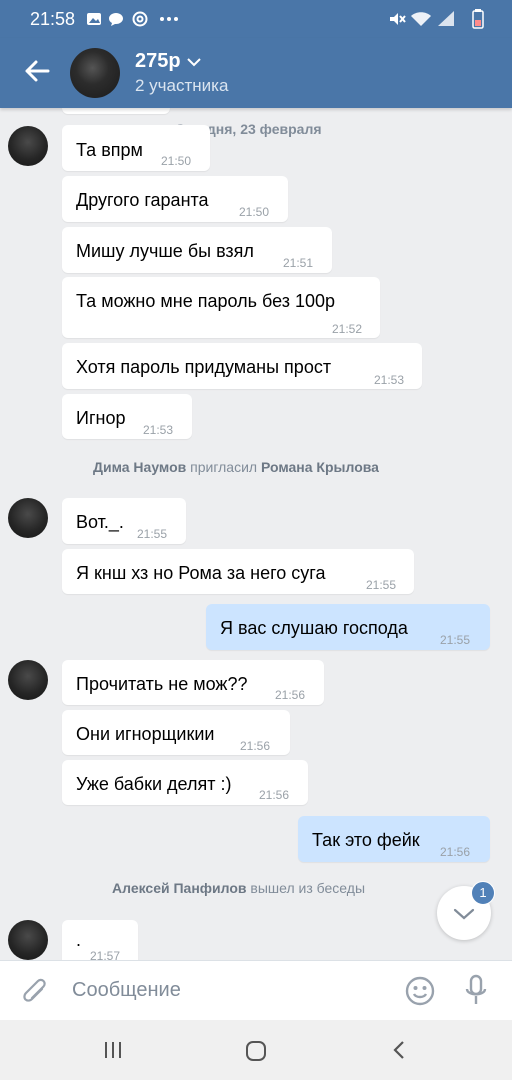  Describe the element at coordinates (116, 19) in the screenshot. I see `chat-icon` at that location.